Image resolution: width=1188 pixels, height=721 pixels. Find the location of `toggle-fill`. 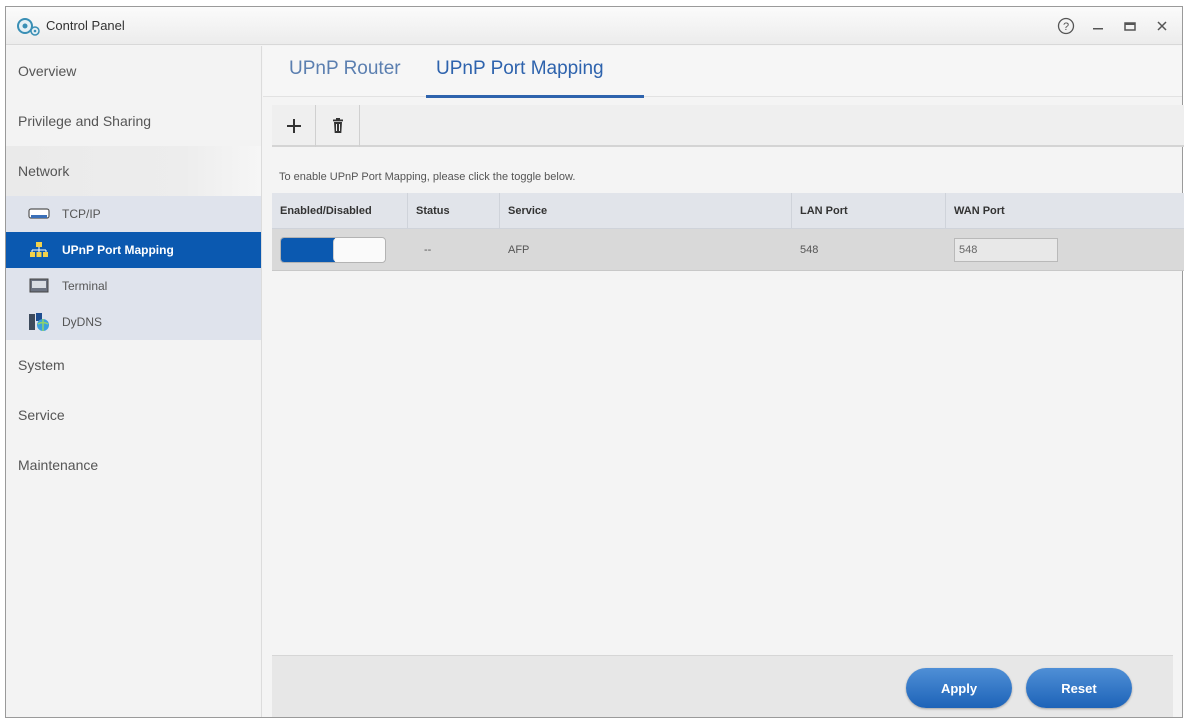

toggle-fill is located at coordinates (308, 249).